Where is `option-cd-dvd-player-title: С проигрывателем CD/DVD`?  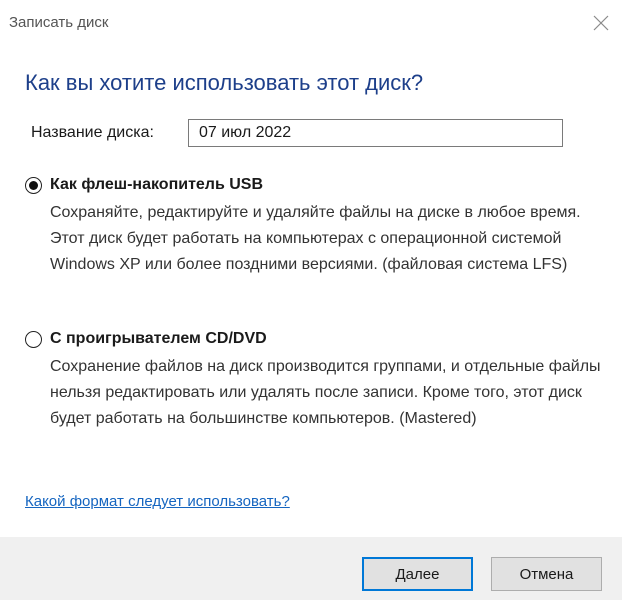
option-cd-dvd-player-title: С проигрывателем CD/DVD is located at coordinates (158, 338).